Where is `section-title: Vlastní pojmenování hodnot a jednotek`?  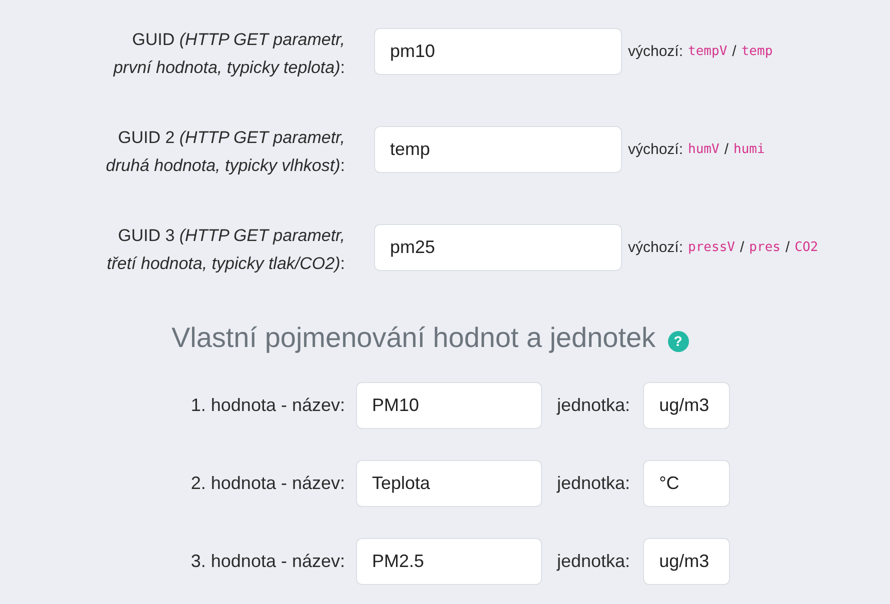 section-title: Vlastní pojmenování hodnot a jednotek is located at coordinates (413, 338).